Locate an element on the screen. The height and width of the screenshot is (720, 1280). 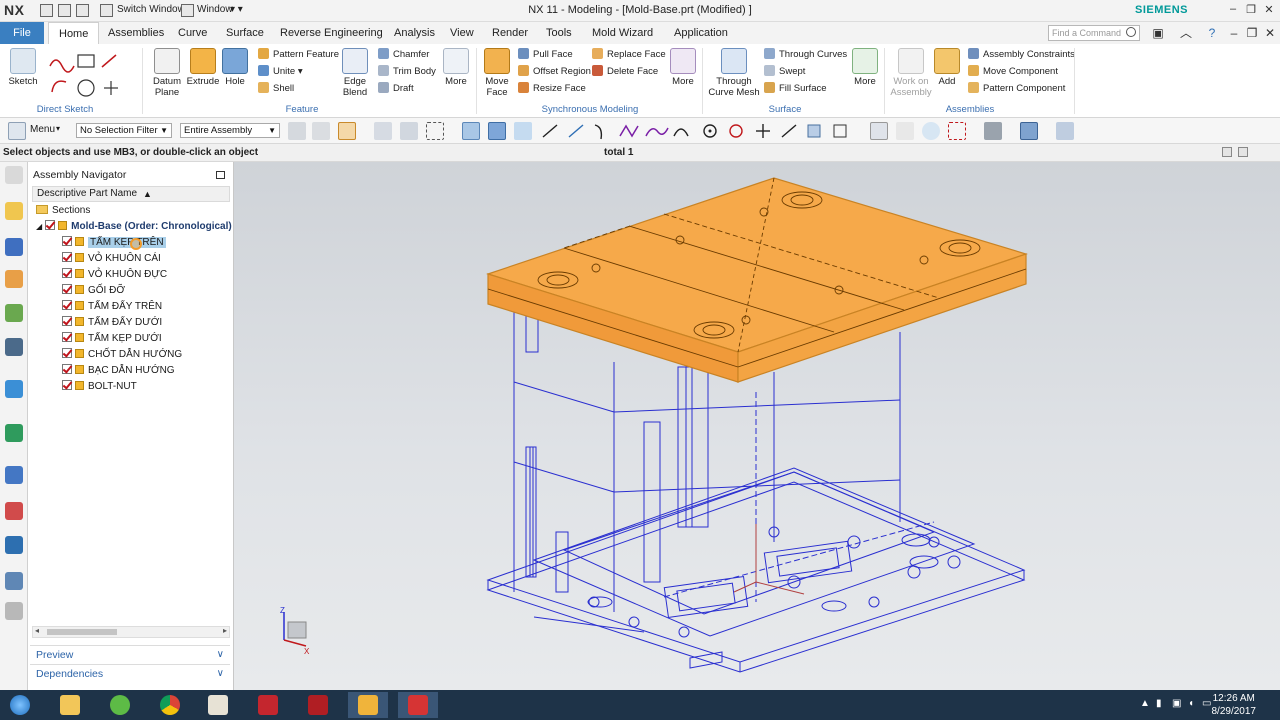
datum-plane-button: Datum Plane is located at coordinates (167, 73).